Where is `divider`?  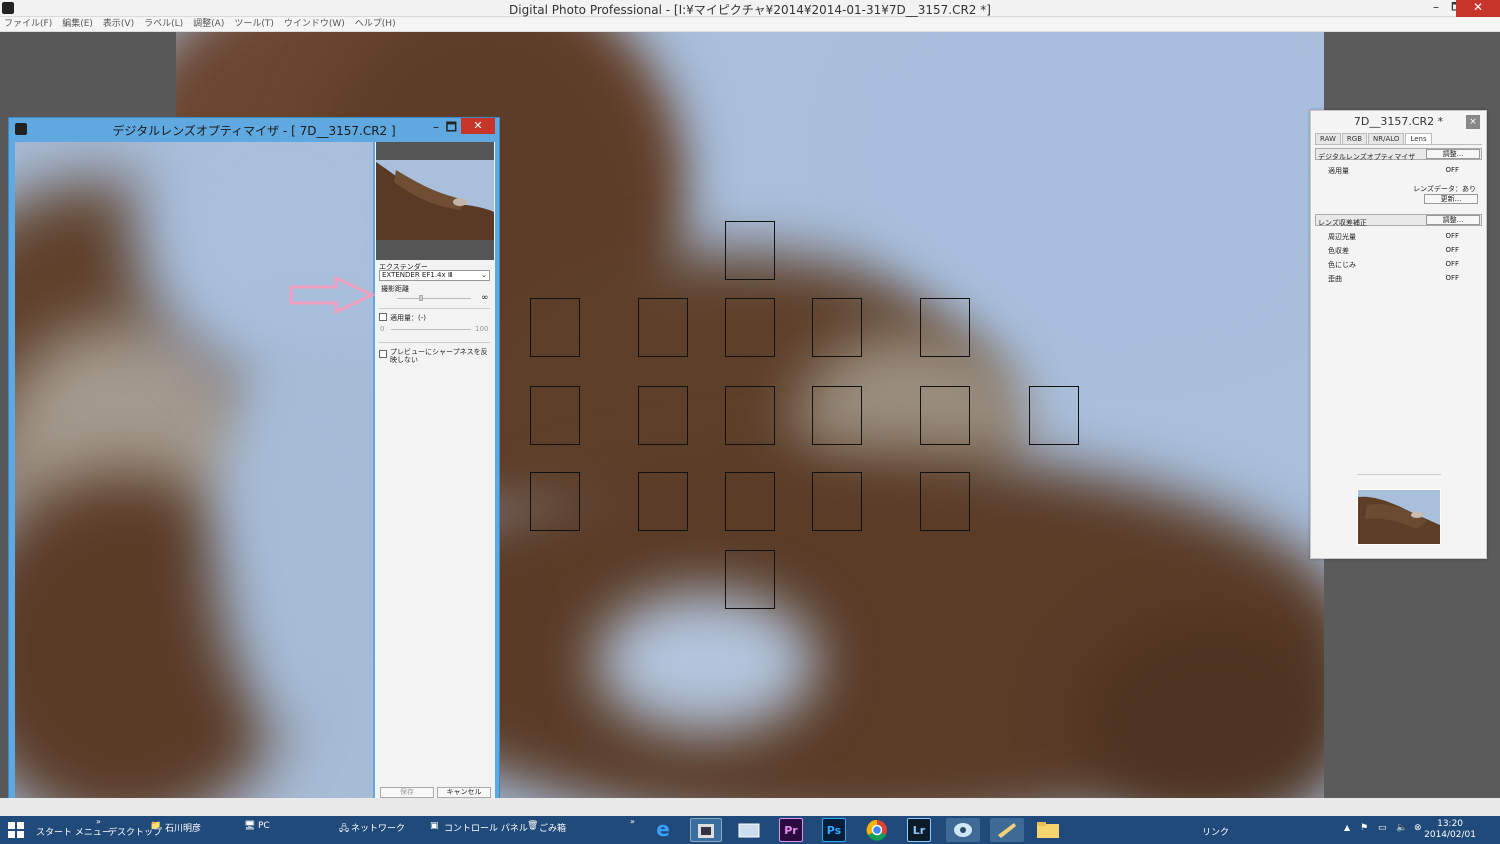 divider is located at coordinates (434, 308).